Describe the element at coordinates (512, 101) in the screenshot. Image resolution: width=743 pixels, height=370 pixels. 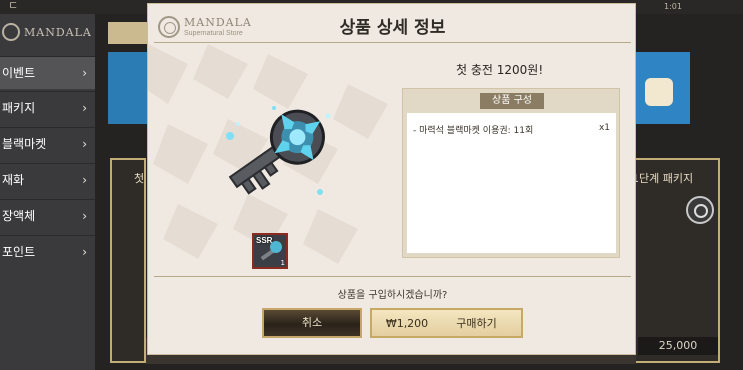
I see `composition-header: 상품 구성` at that location.